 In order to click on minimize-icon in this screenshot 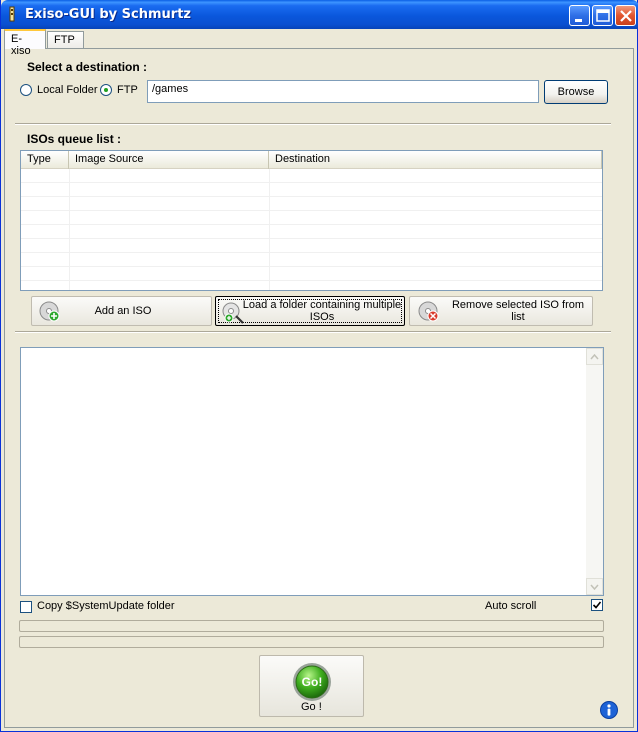, I will do `click(578, 20)`.